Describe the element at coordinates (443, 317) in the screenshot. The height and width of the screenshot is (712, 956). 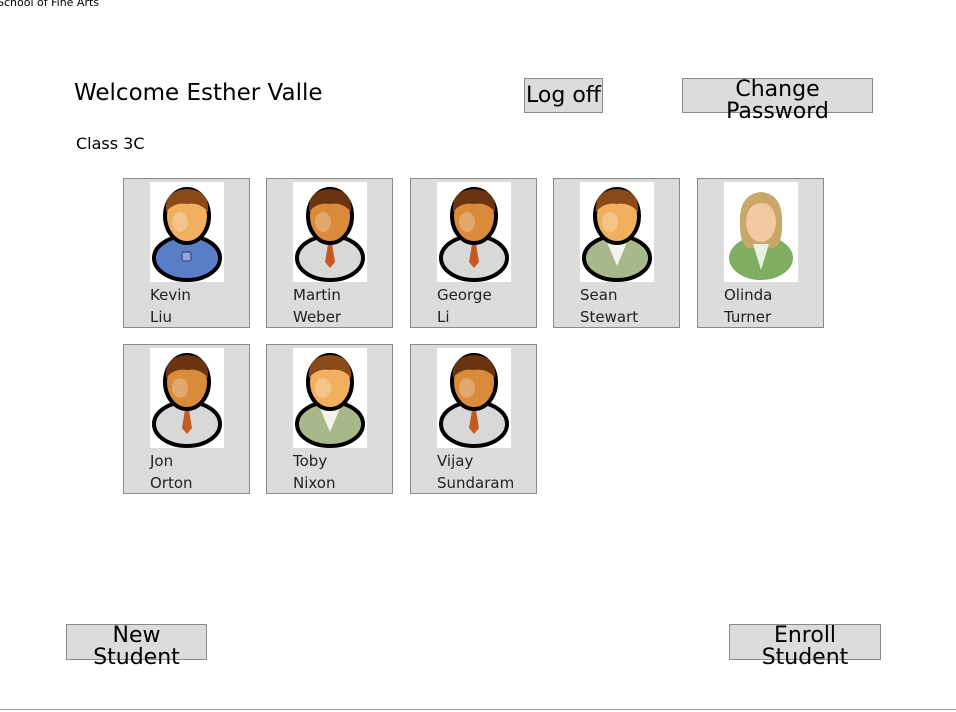
I see `student-last-name: Li` at that location.